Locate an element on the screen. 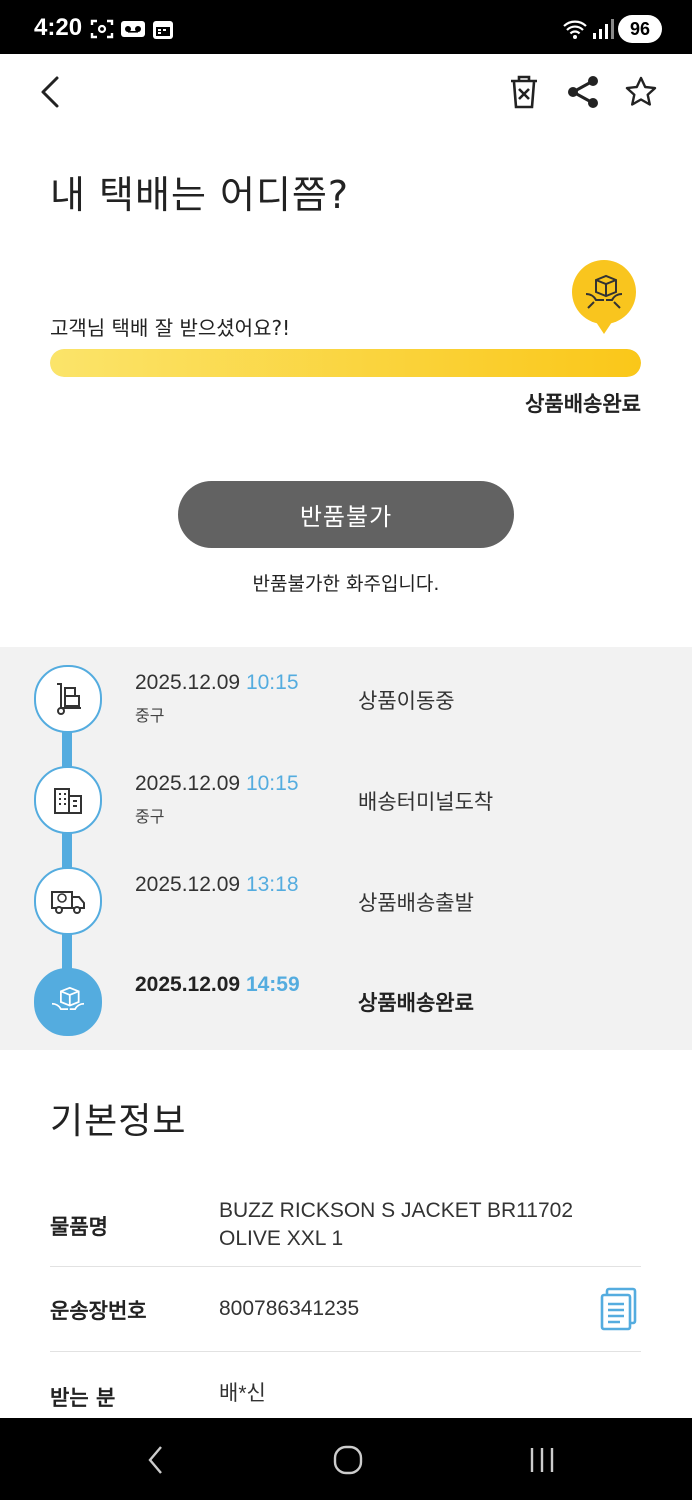 This screenshot has width=692, height=1500. delivery-status-marker is located at coordinates (604, 297).